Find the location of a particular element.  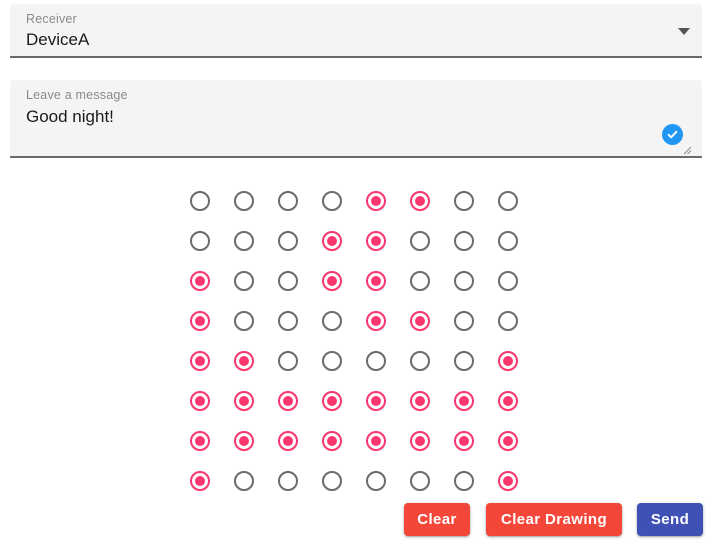

dot-cell-r4-c1 is located at coordinates (200, 321).